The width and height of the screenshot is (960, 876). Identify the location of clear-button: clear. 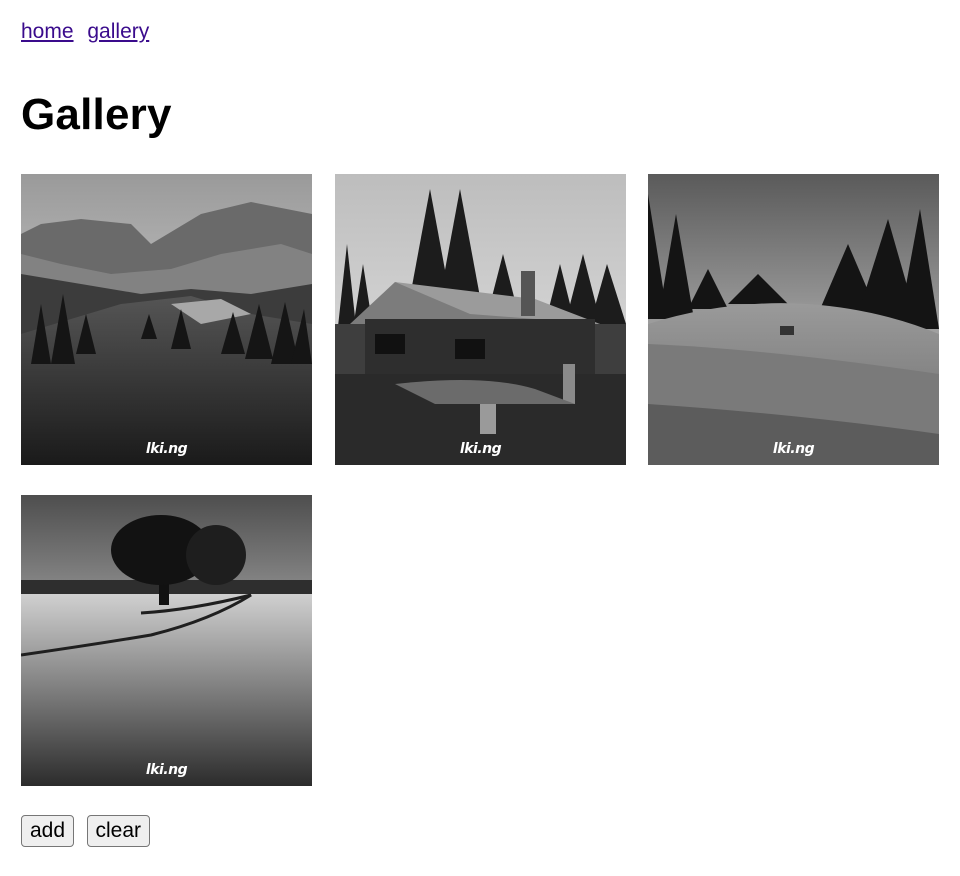
(118, 831).